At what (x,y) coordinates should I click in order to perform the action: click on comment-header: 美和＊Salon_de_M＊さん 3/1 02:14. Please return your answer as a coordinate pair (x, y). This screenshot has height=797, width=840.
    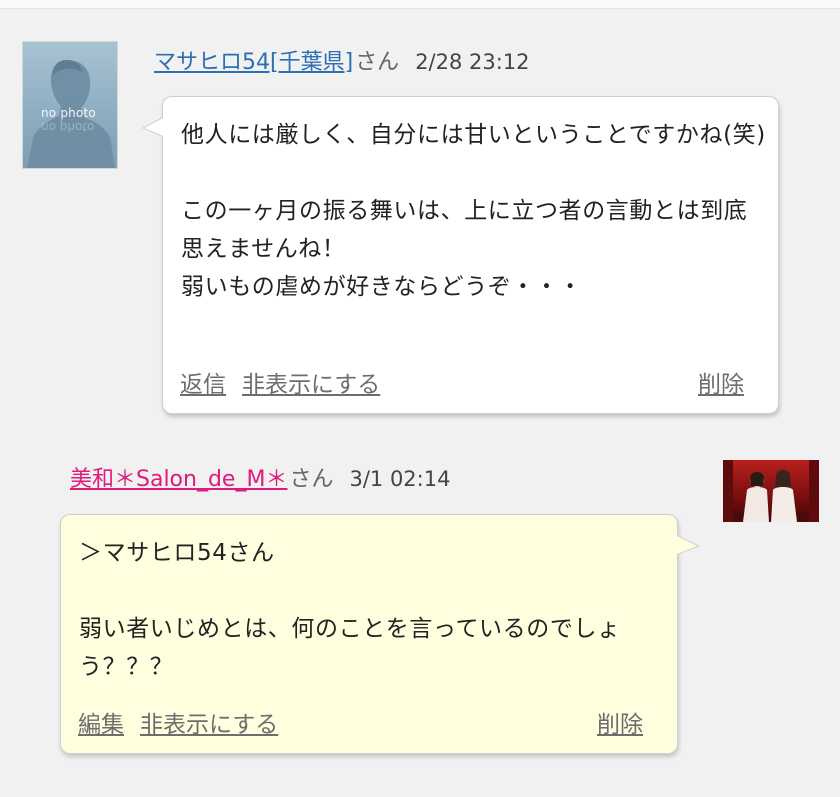
    Looking at the image, I should click on (260, 477).